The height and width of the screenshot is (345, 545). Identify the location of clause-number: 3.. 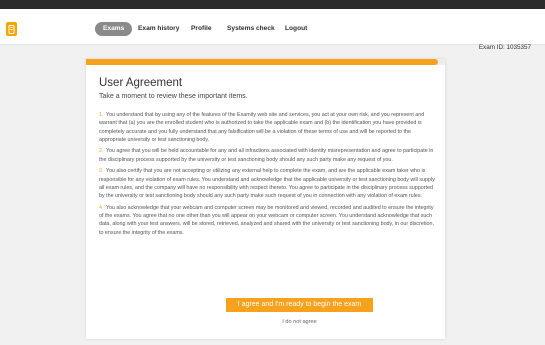
(101, 171).